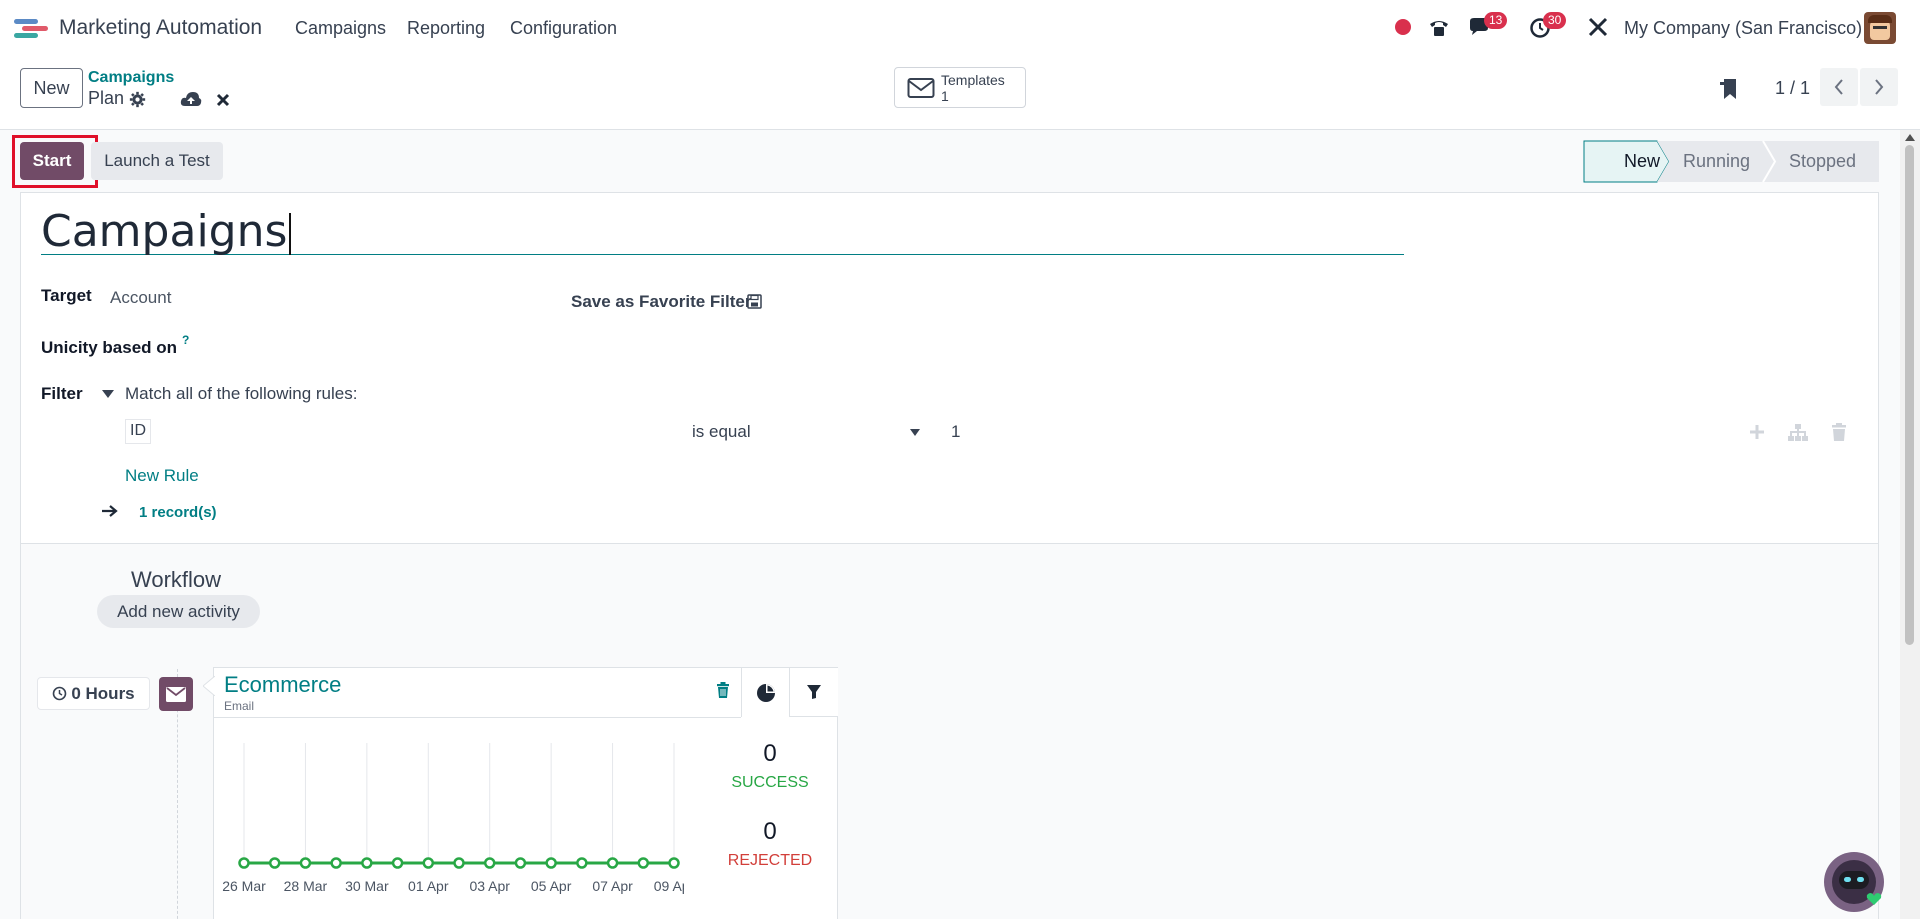 This screenshot has height=919, width=1920. I want to click on save-favorite-filter-button: Save as Favorite Filter, so click(661, 302).